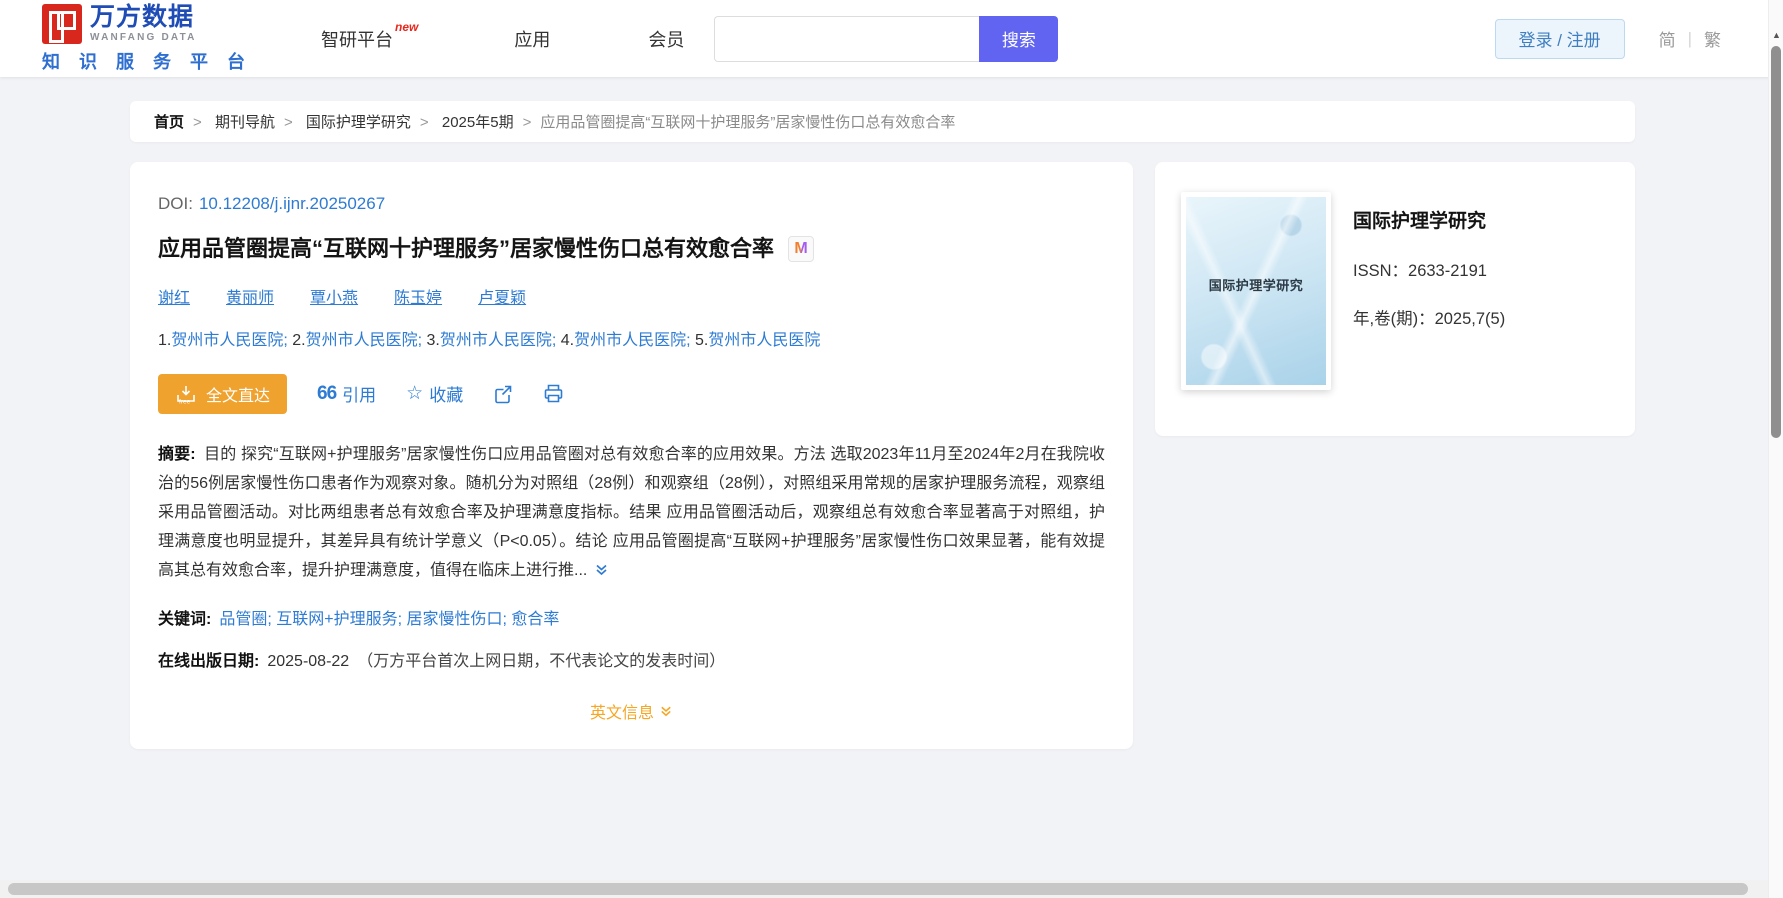 This screenshot has width=1783, height=898. Describe the element at coordinates (334, 296) in the screenshot. I see `author-link: 覃小燕` at that location.